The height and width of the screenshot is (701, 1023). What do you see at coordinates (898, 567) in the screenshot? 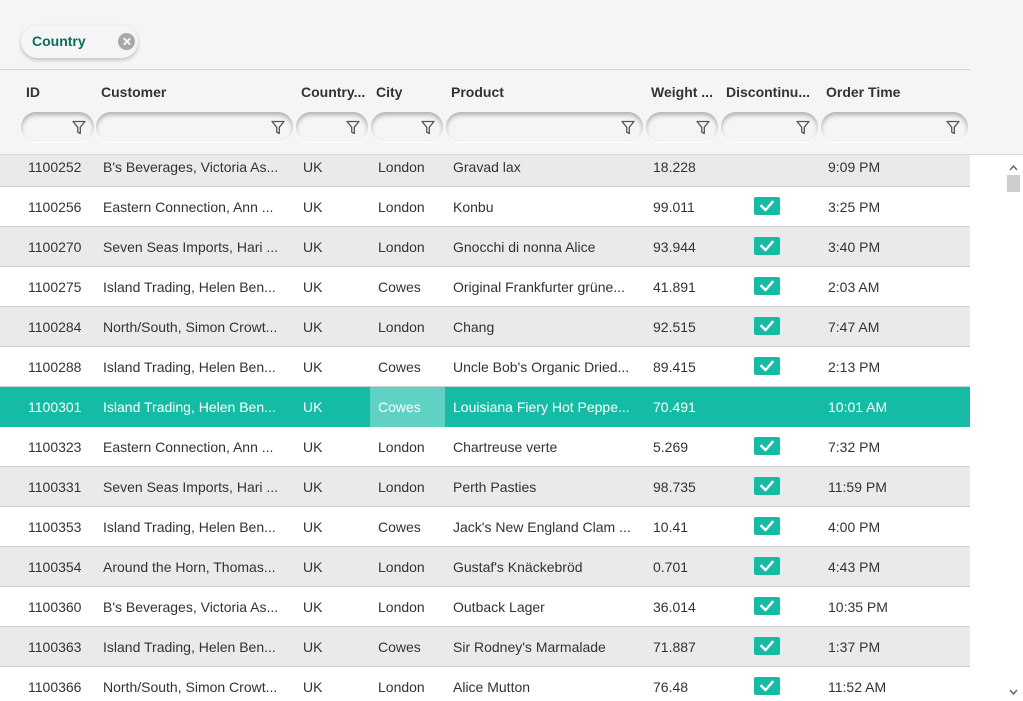
I see `cell-order-time: 4:43 PM` at bounding box center [898, 567].